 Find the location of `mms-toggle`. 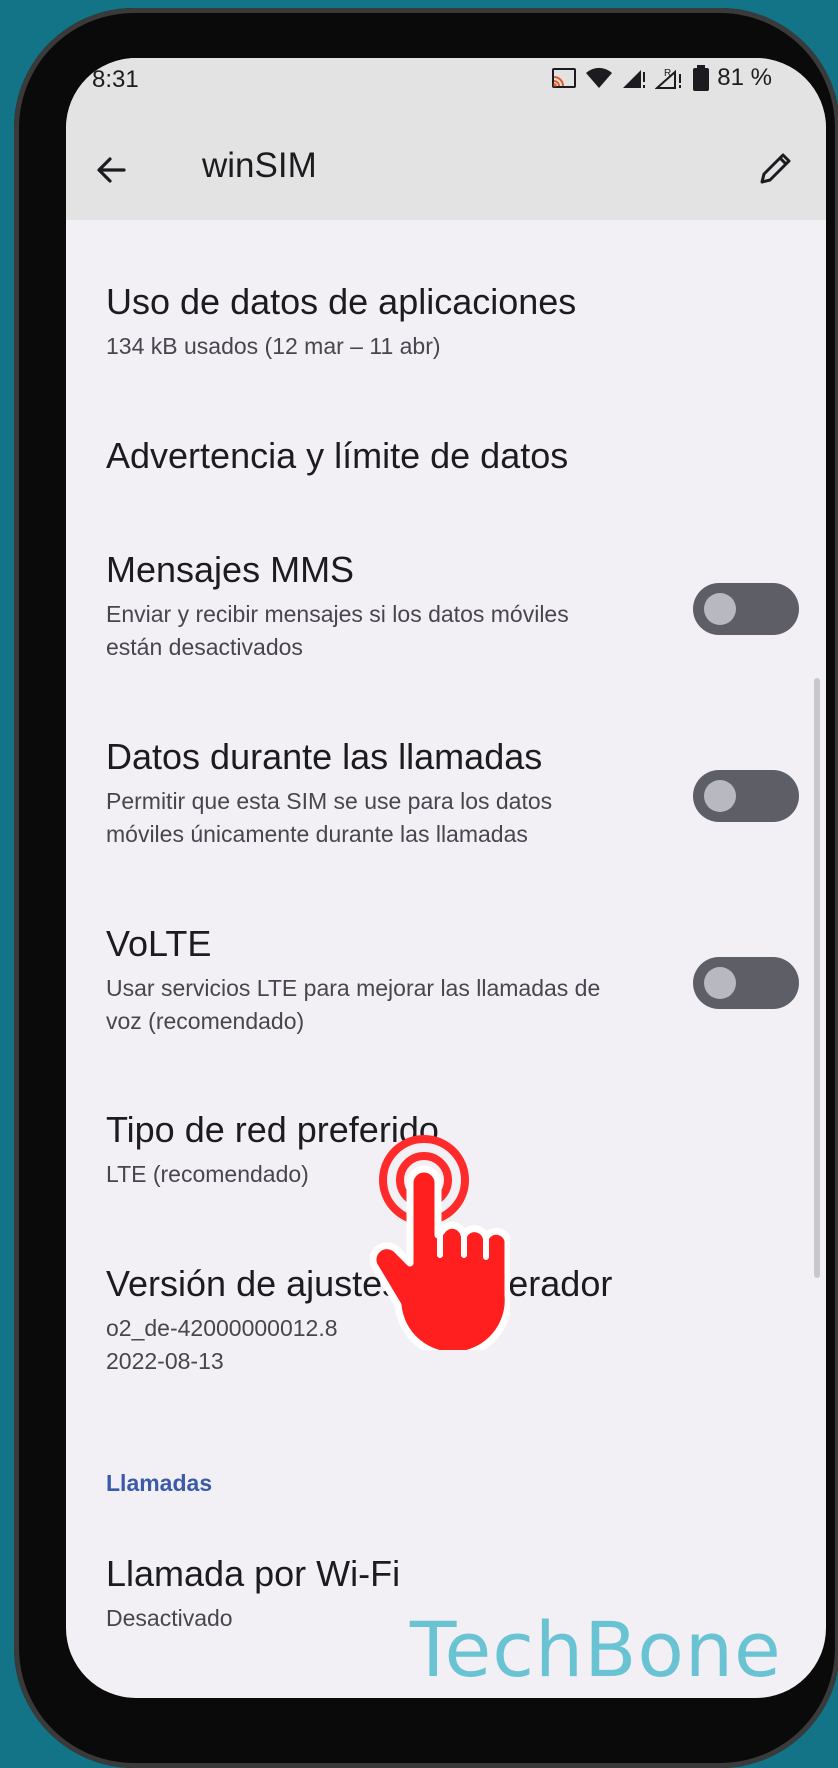

mms-toggle is located at coordinates (746, 609).